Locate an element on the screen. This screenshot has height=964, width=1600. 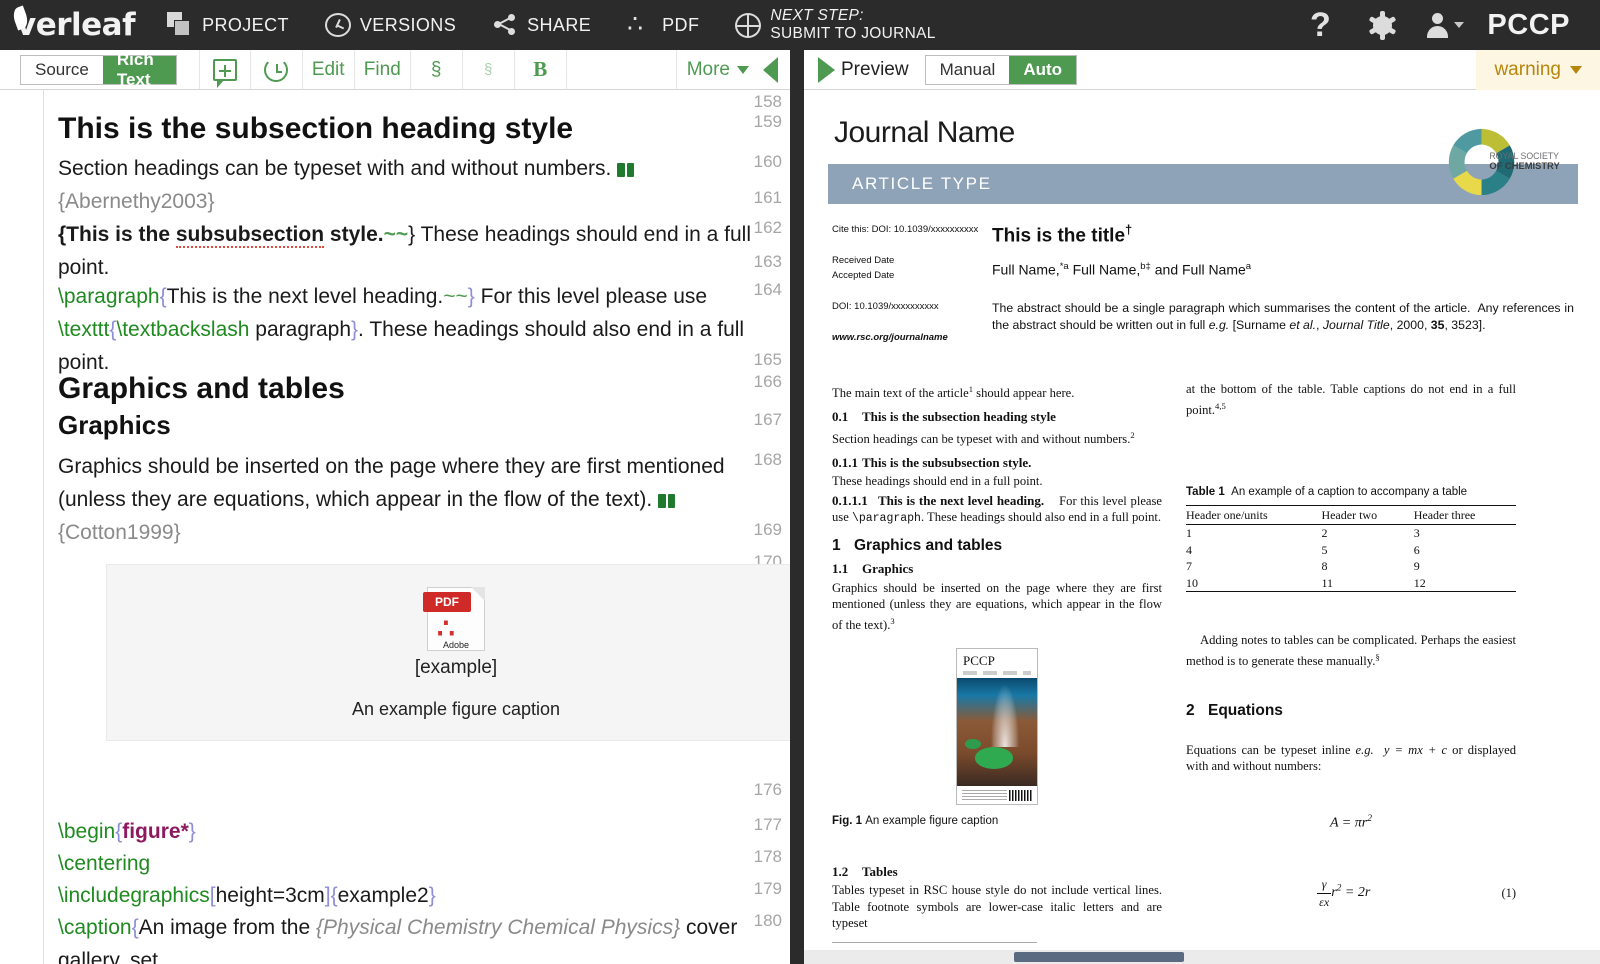
source-richtext-toggle: Source Rich Text is located at coordinates (98, 69).